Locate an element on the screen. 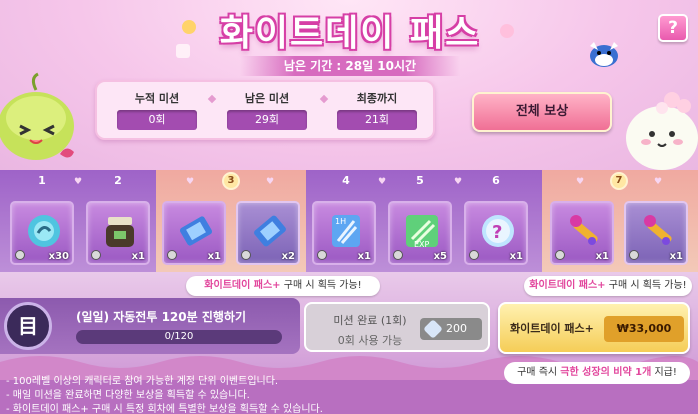  blue-orb-icon is located at coordinates (44, 231).